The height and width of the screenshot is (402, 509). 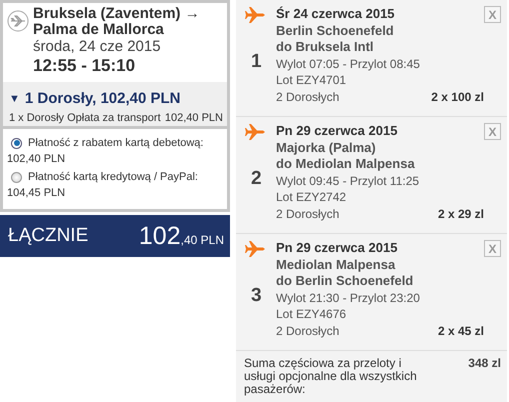 I want to click on route-destination: Palma de Mallorca, so click(x=98, y=30).